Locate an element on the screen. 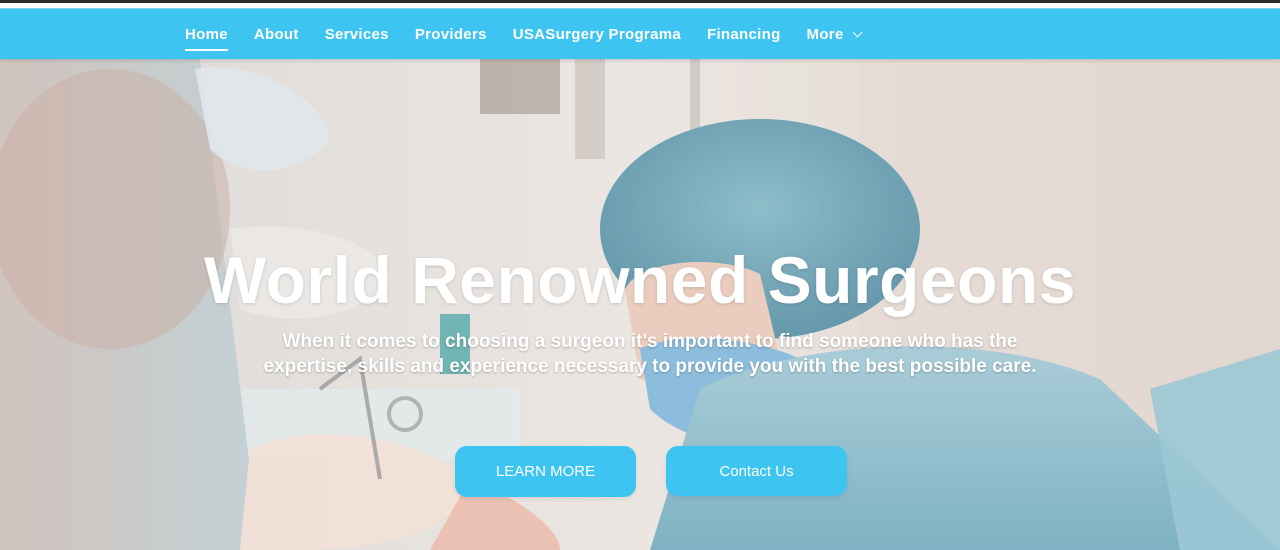  nav-item-label: Providers is located at coordinates (450, 34).